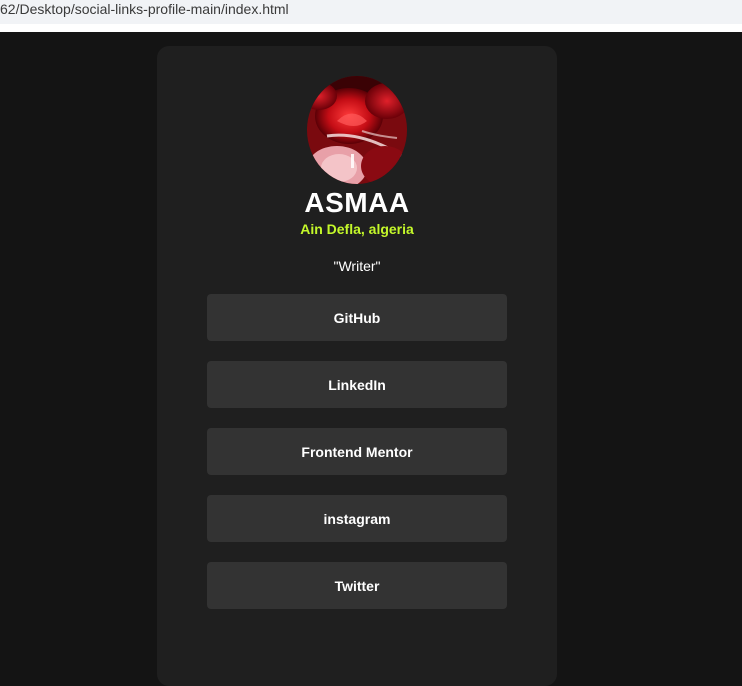 Image resolution: width=742 pixels, height=686 pixels. I want to click on link-frontend-mentor-button: Frontend Mentor, so click(357, 451).